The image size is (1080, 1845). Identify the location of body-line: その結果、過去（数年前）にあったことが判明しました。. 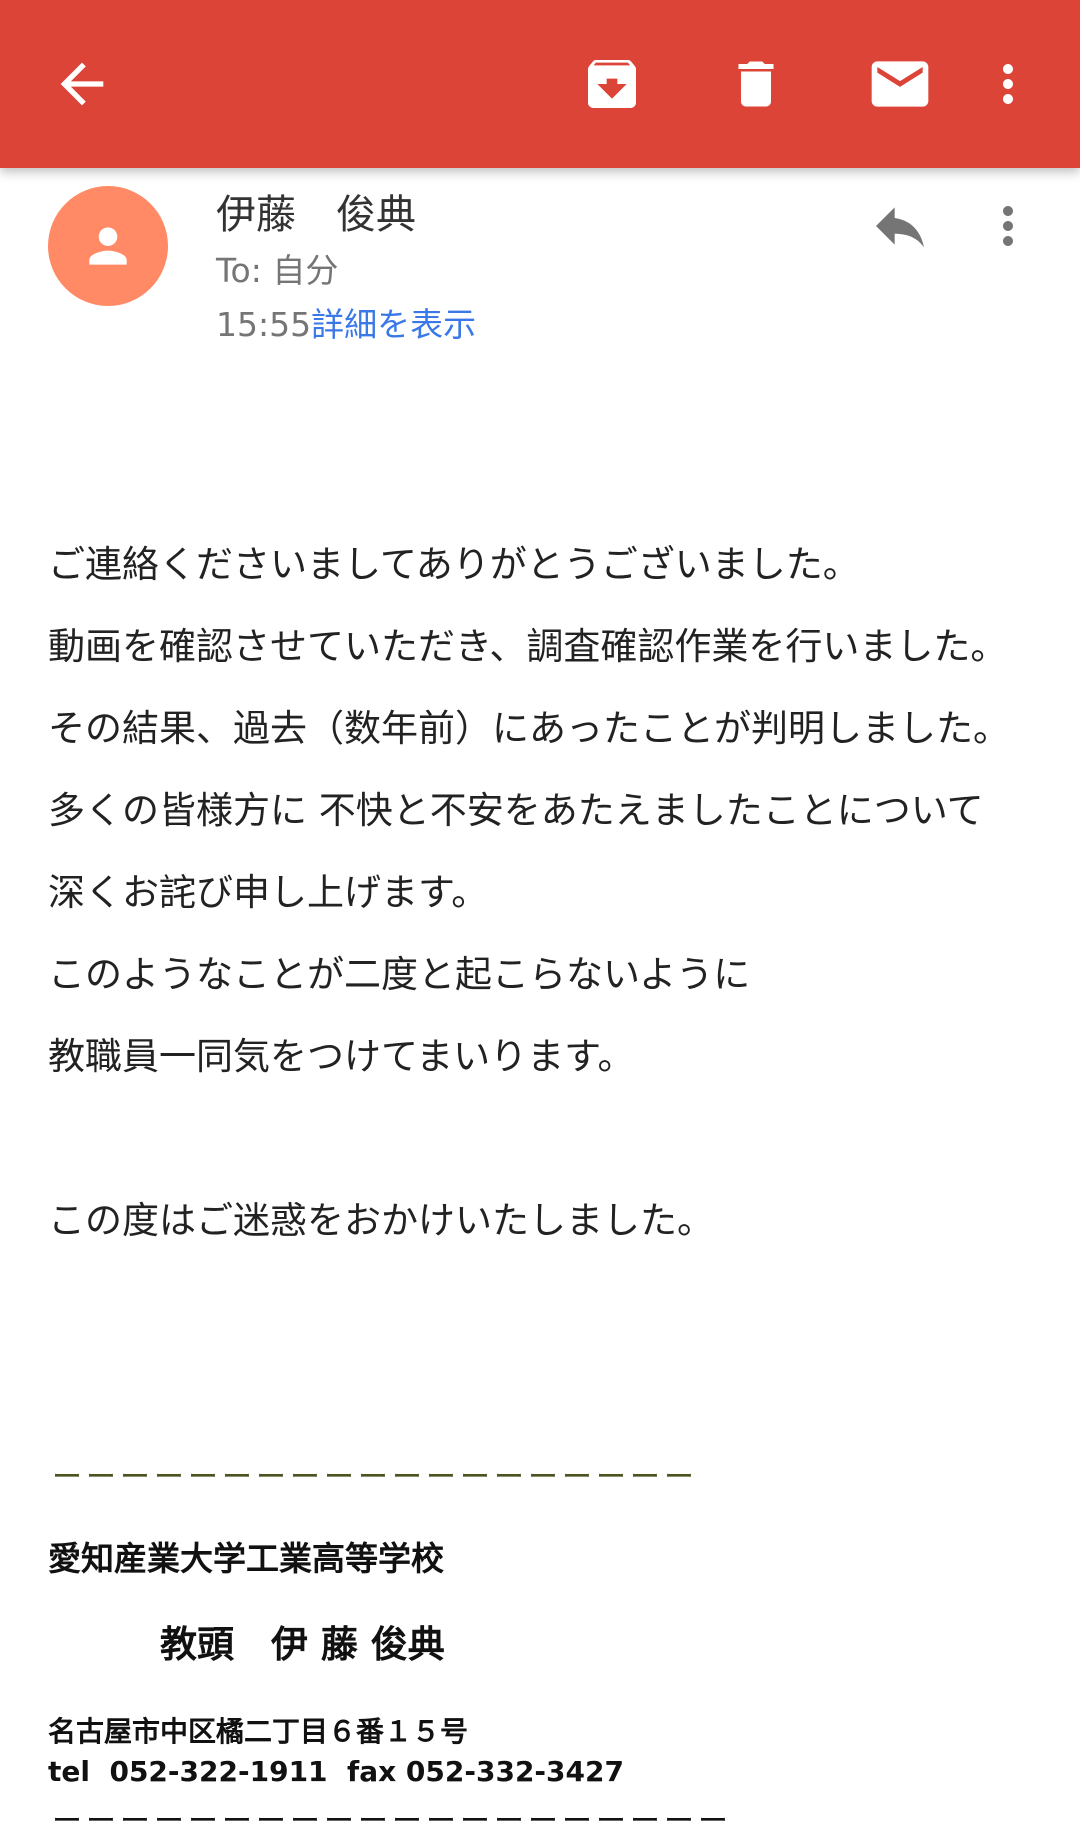
(529, 728).